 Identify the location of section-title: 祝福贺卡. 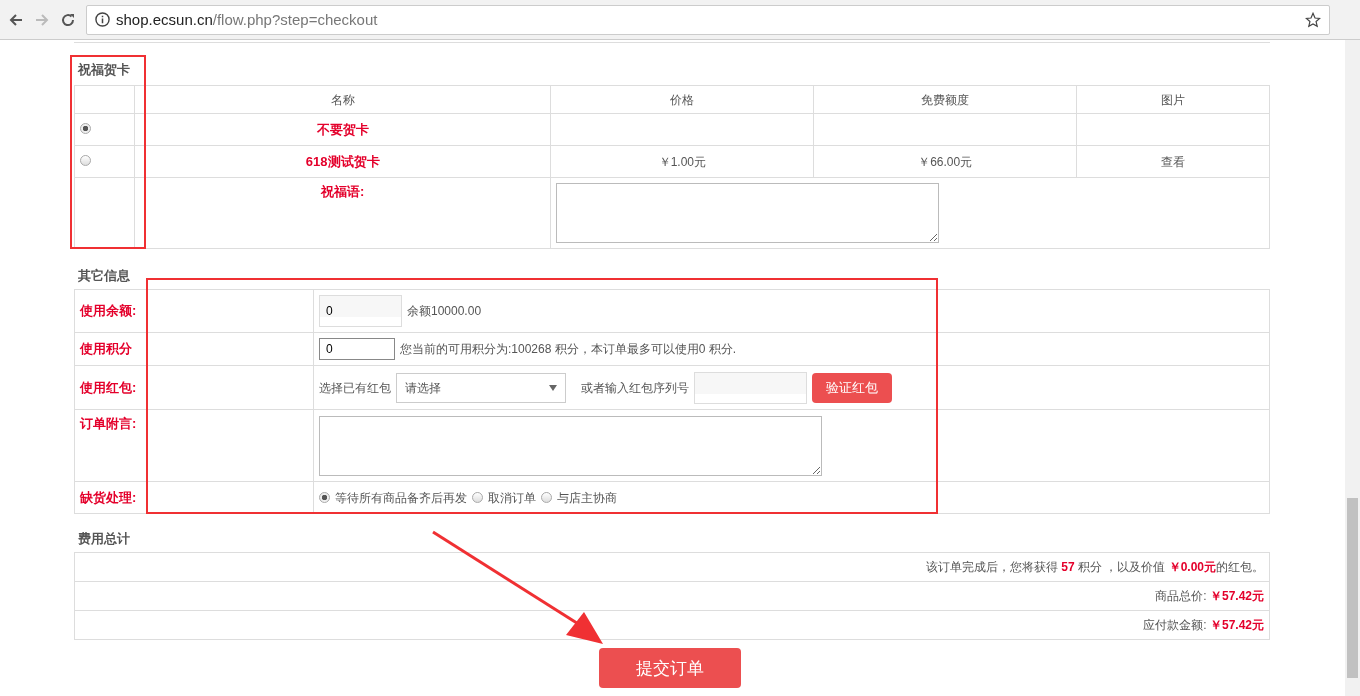
(103, 70).